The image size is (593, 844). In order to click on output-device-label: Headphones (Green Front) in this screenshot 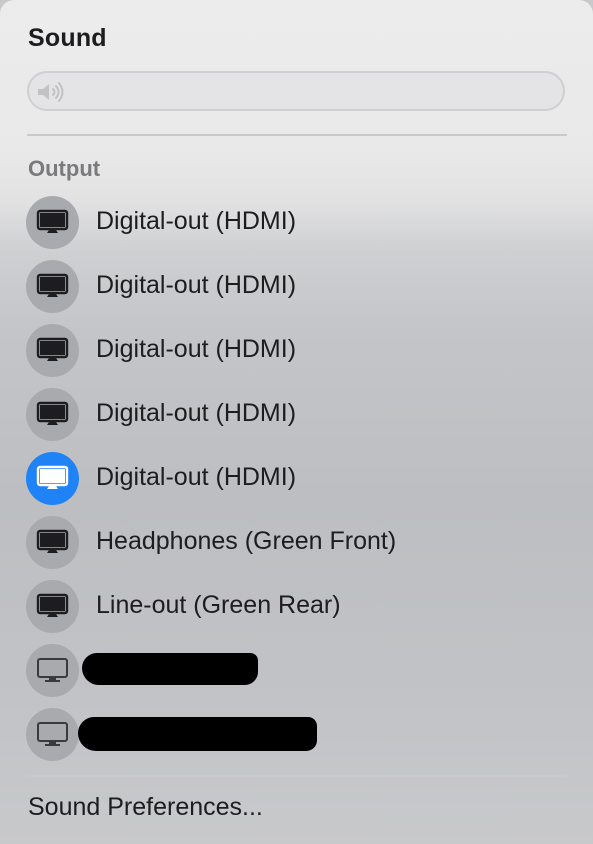, I will do `click(246, 541)`.